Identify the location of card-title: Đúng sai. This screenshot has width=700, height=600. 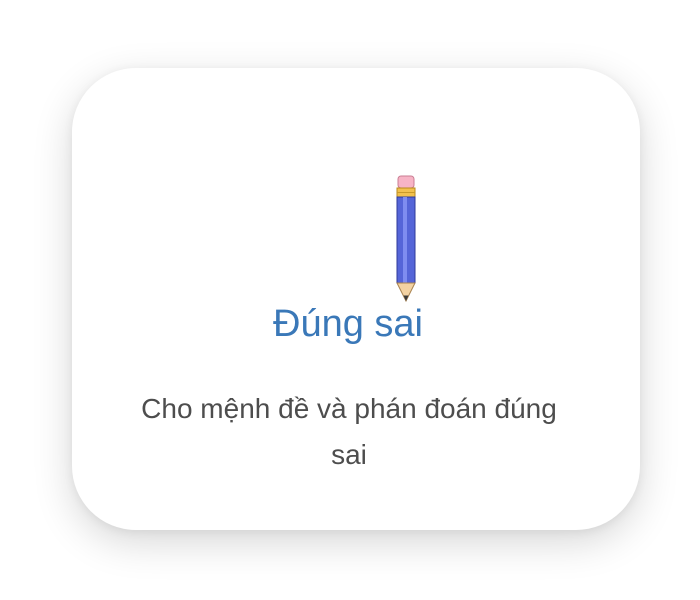
(348, 324).